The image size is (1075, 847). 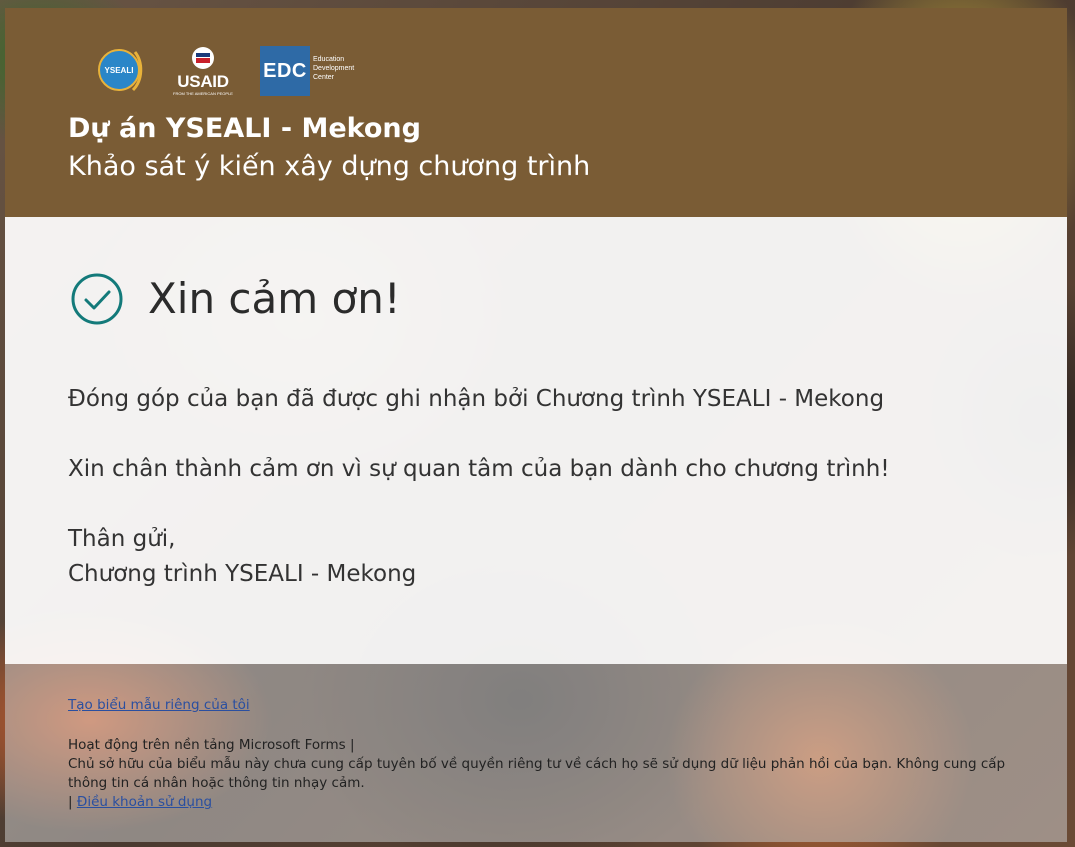 What do you see at coordinates (285, 71) in the screenshot?
I see `edc-logo-mark: EDC` at bounding box center [285, 71].